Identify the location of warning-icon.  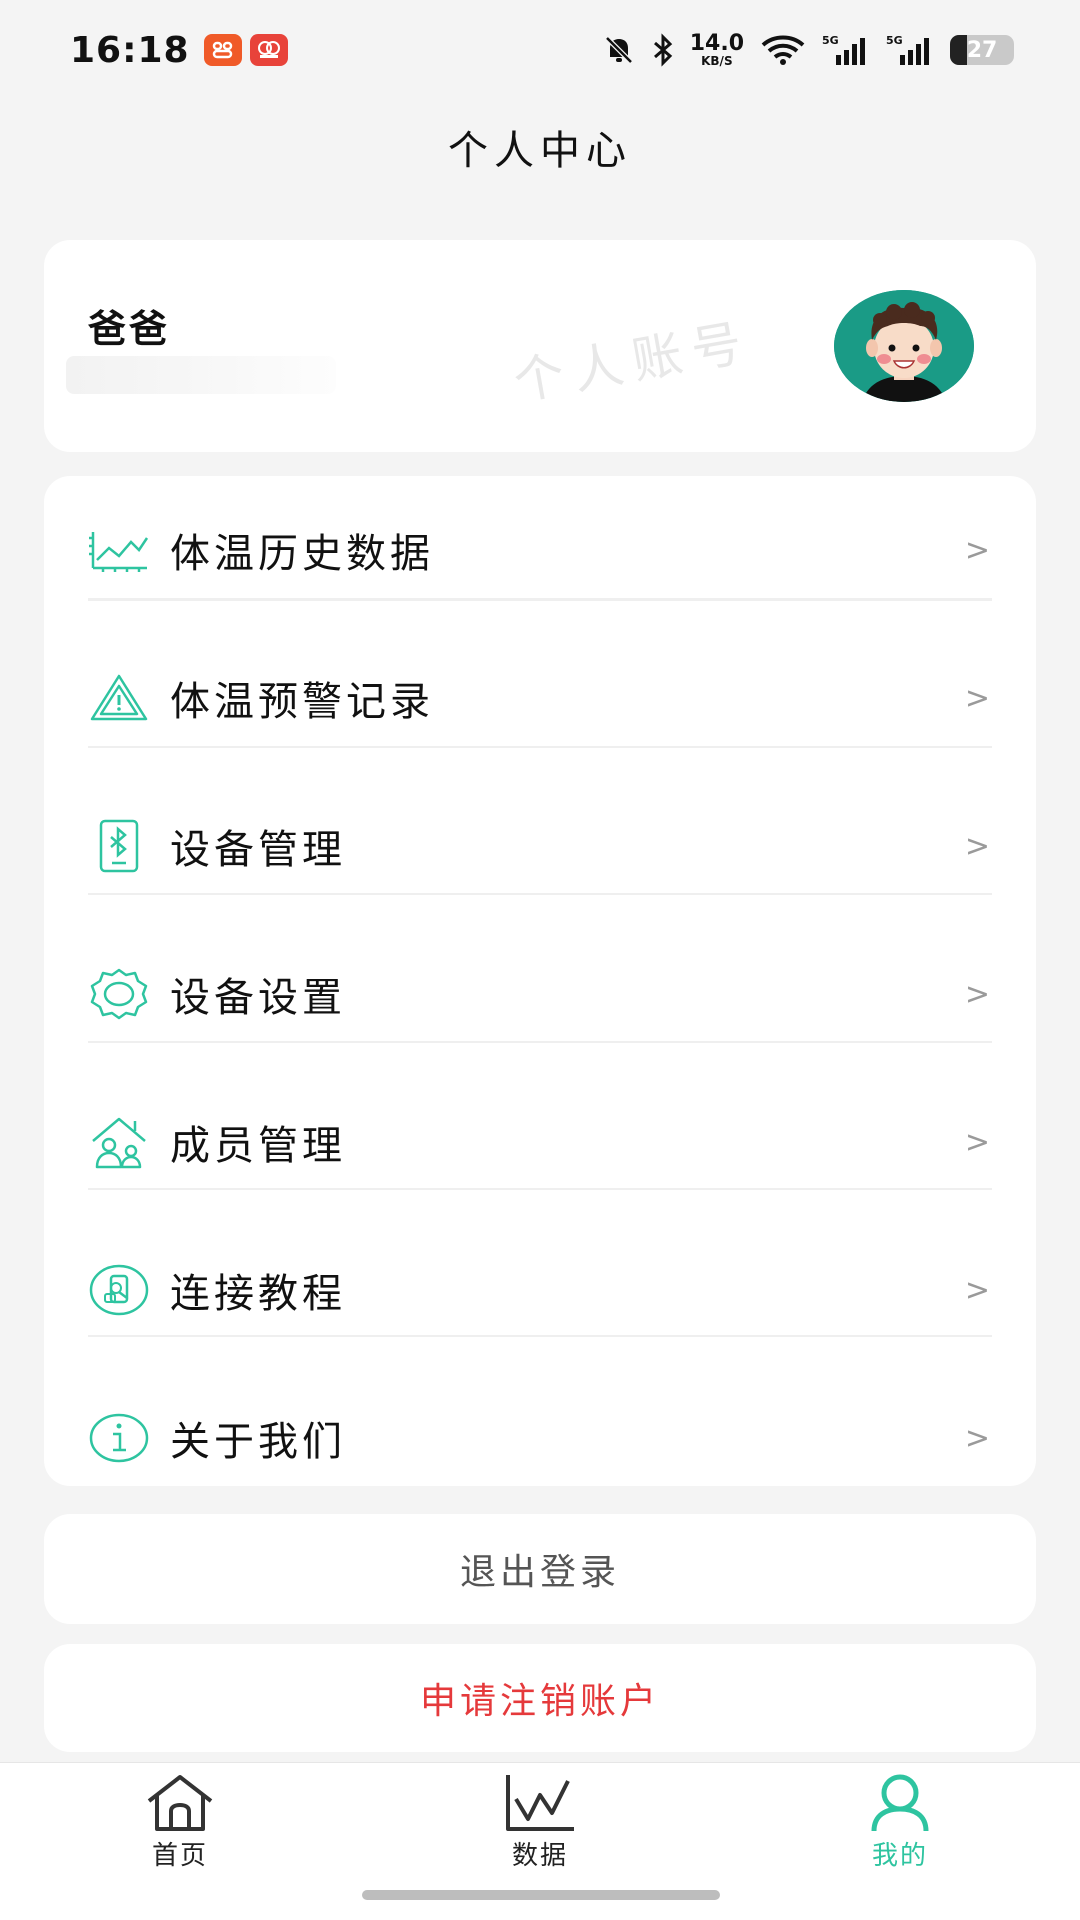
(119, 698).